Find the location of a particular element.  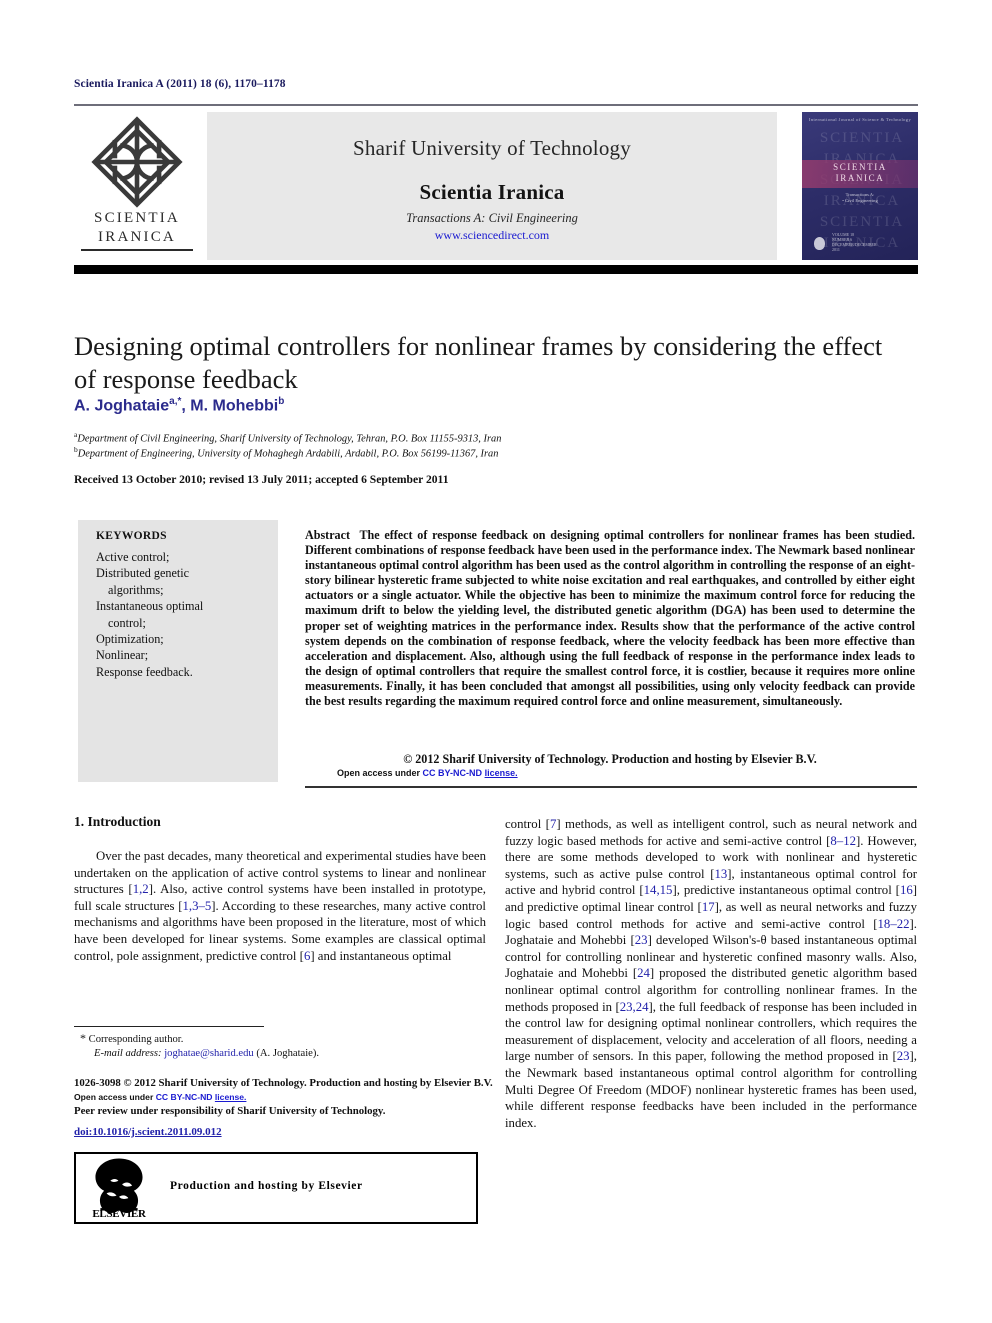

footnote-license-word-link: license. is located at coordinates (231, 1097).